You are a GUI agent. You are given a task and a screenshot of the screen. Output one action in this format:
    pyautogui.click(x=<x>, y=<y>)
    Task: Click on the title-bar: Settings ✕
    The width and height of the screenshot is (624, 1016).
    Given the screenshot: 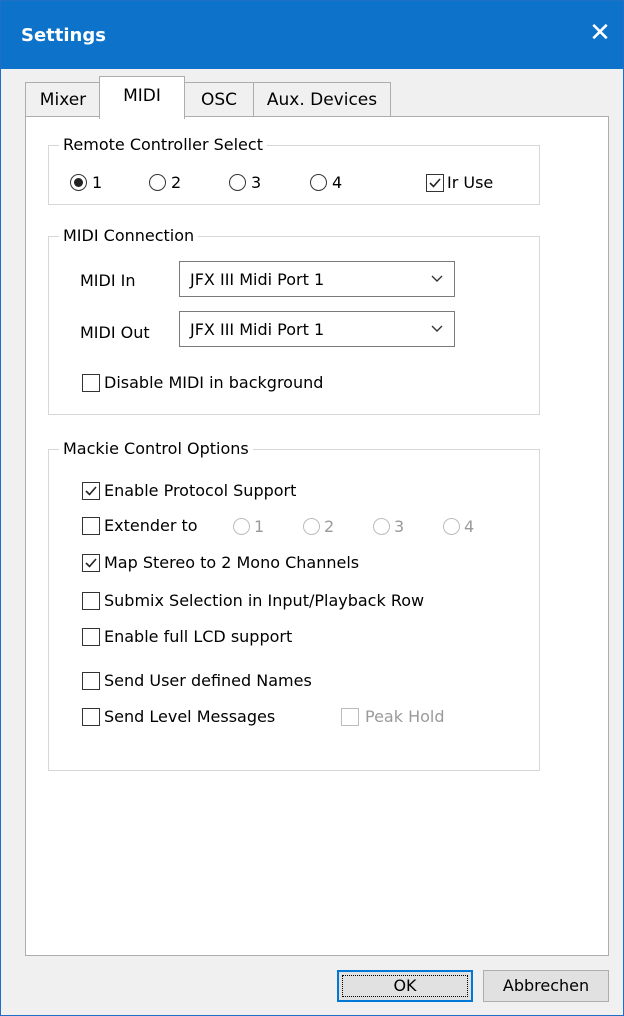 What is the action you would take?
    pyautogui.click(x=312, y=35)
    